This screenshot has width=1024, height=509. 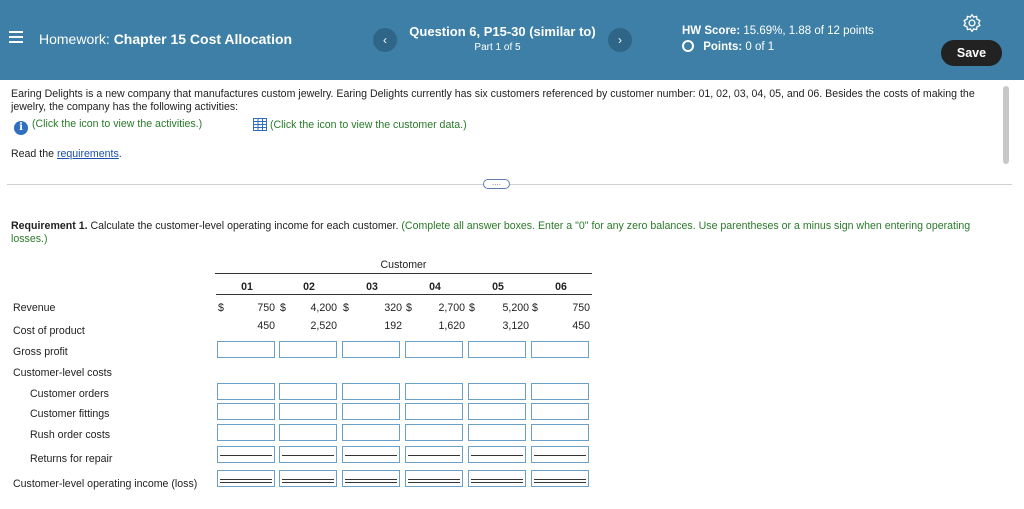 What do you see at coordinates (266, 326) in the screenshot?
I see `cost-01: 450` at bounding box center [266, 326].